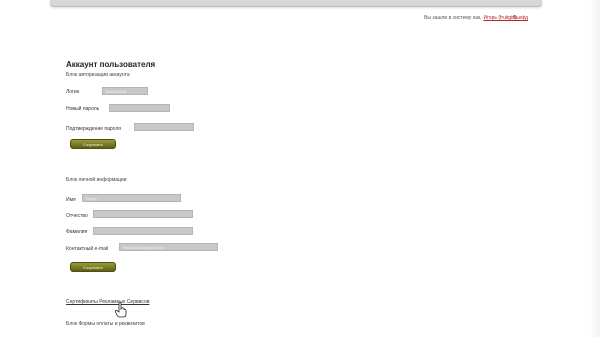  I want to click on new-password-field, so click(139, 108).